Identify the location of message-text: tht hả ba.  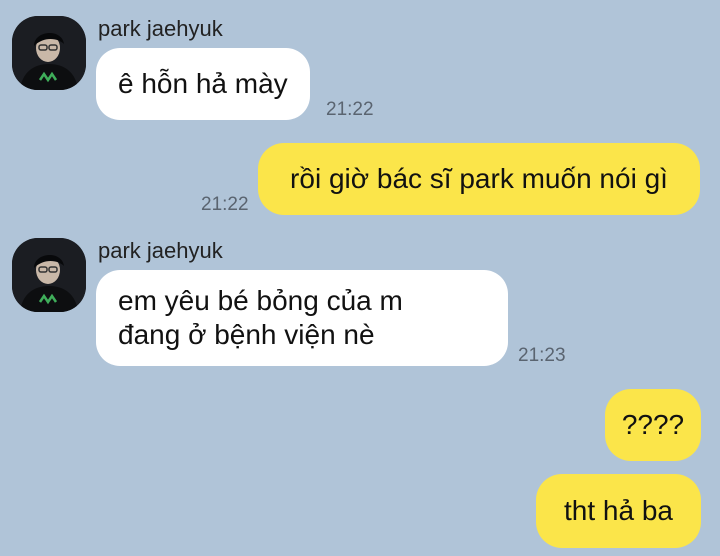
(618, 510).